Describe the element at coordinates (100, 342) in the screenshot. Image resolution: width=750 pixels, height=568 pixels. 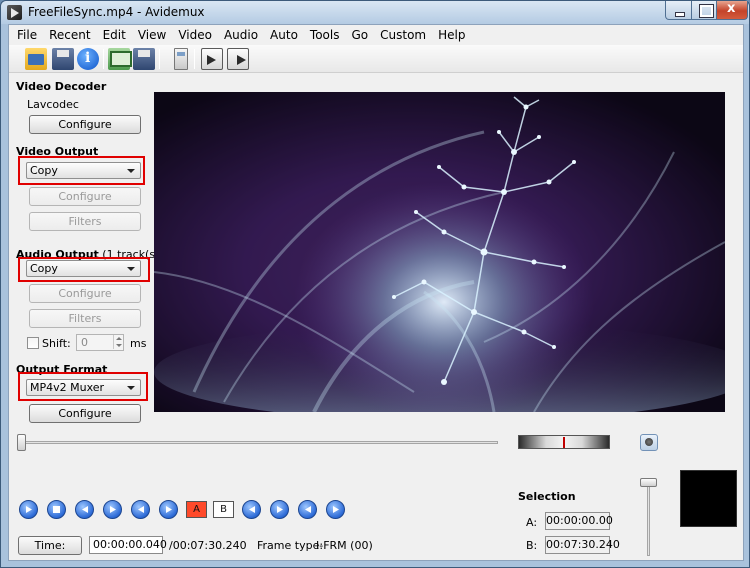
I see `shift-spinbox: 0` at that location.